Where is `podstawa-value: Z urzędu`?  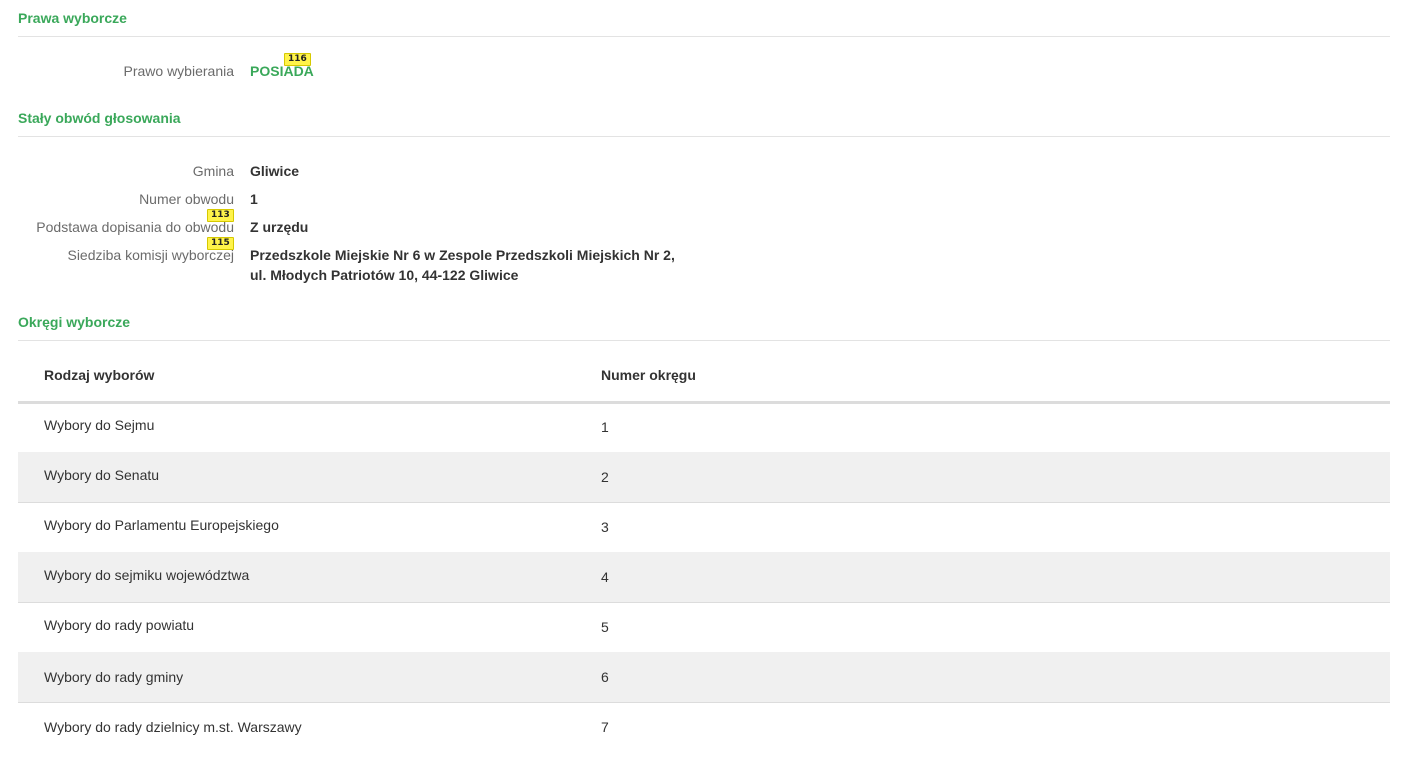
podstawa-value: Z urzędu is located at coordinates (279, 227).